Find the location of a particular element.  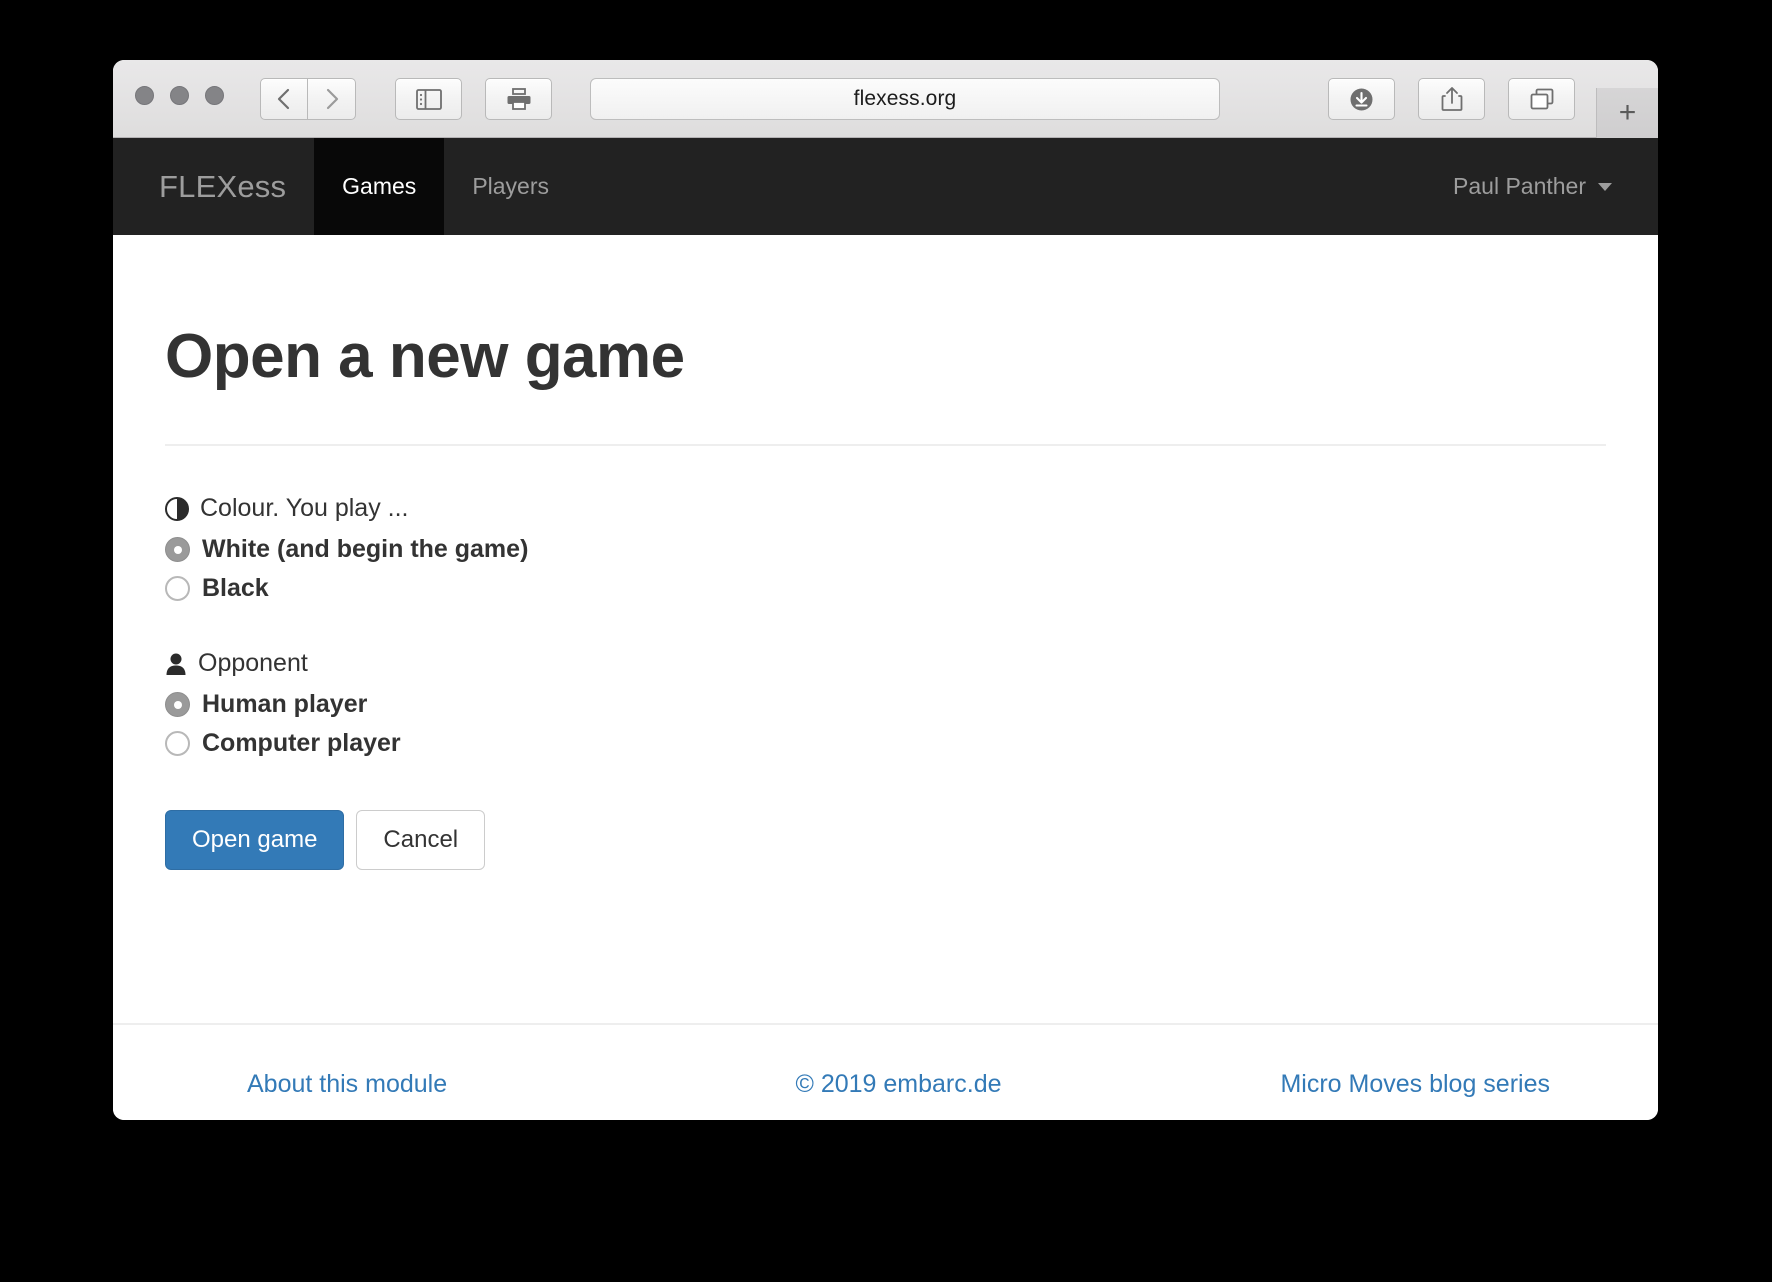

radio-option-computer: Computer player is located at coordinates (885, 743).